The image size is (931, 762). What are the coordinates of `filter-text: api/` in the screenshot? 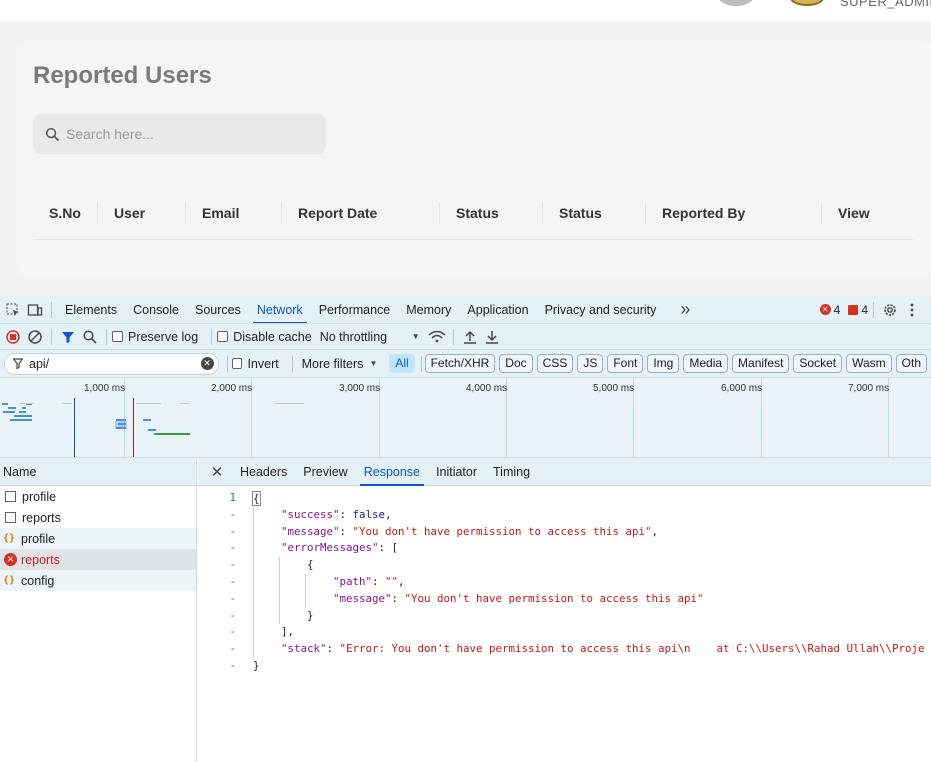 It's located at (39, 363).